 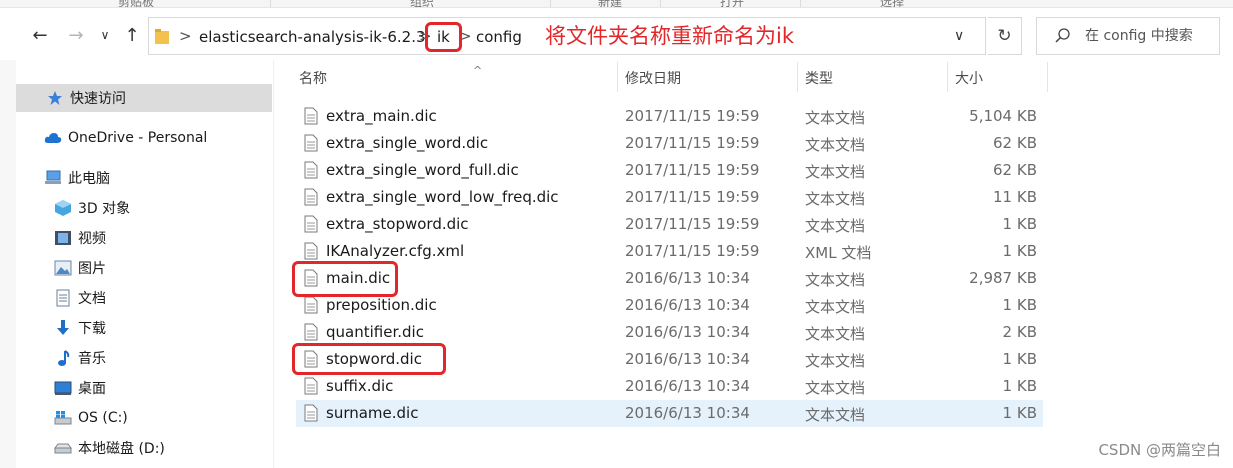 What do you see at coordinates (669, 413) in the screenshot?
I see `file-row: surname.dic 2016/6/13 10:34 文本文档 1 KB` at bounding box center [669, 413].